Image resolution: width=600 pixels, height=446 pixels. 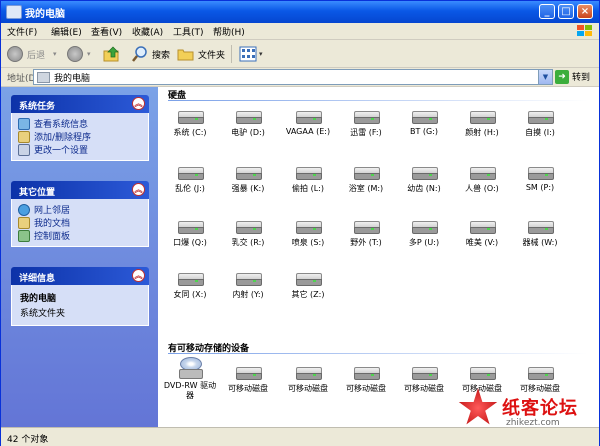 What do you see at coordinates (147, 31) in the screenshot?
I see `menu-favorites: 收藏(A)` at bounding box center [147, 31].